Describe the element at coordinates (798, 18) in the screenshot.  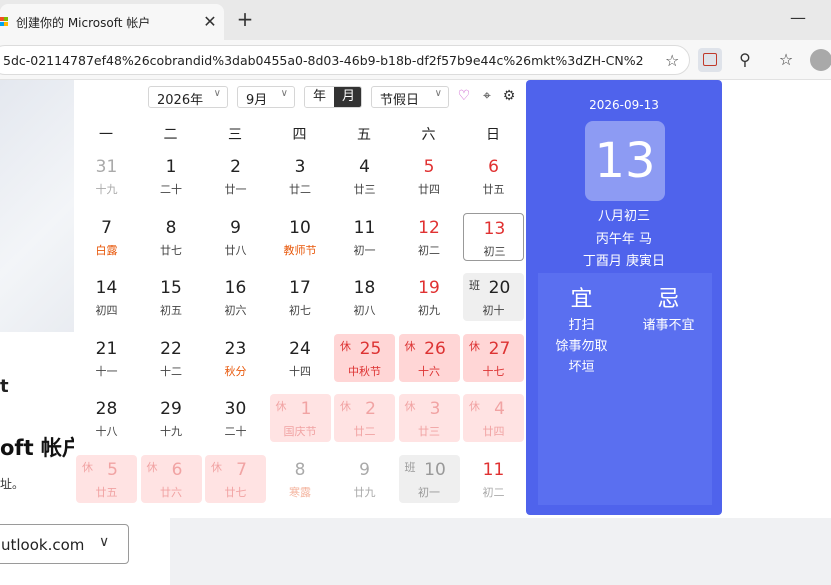
I see `minimize-button: —` at that location.